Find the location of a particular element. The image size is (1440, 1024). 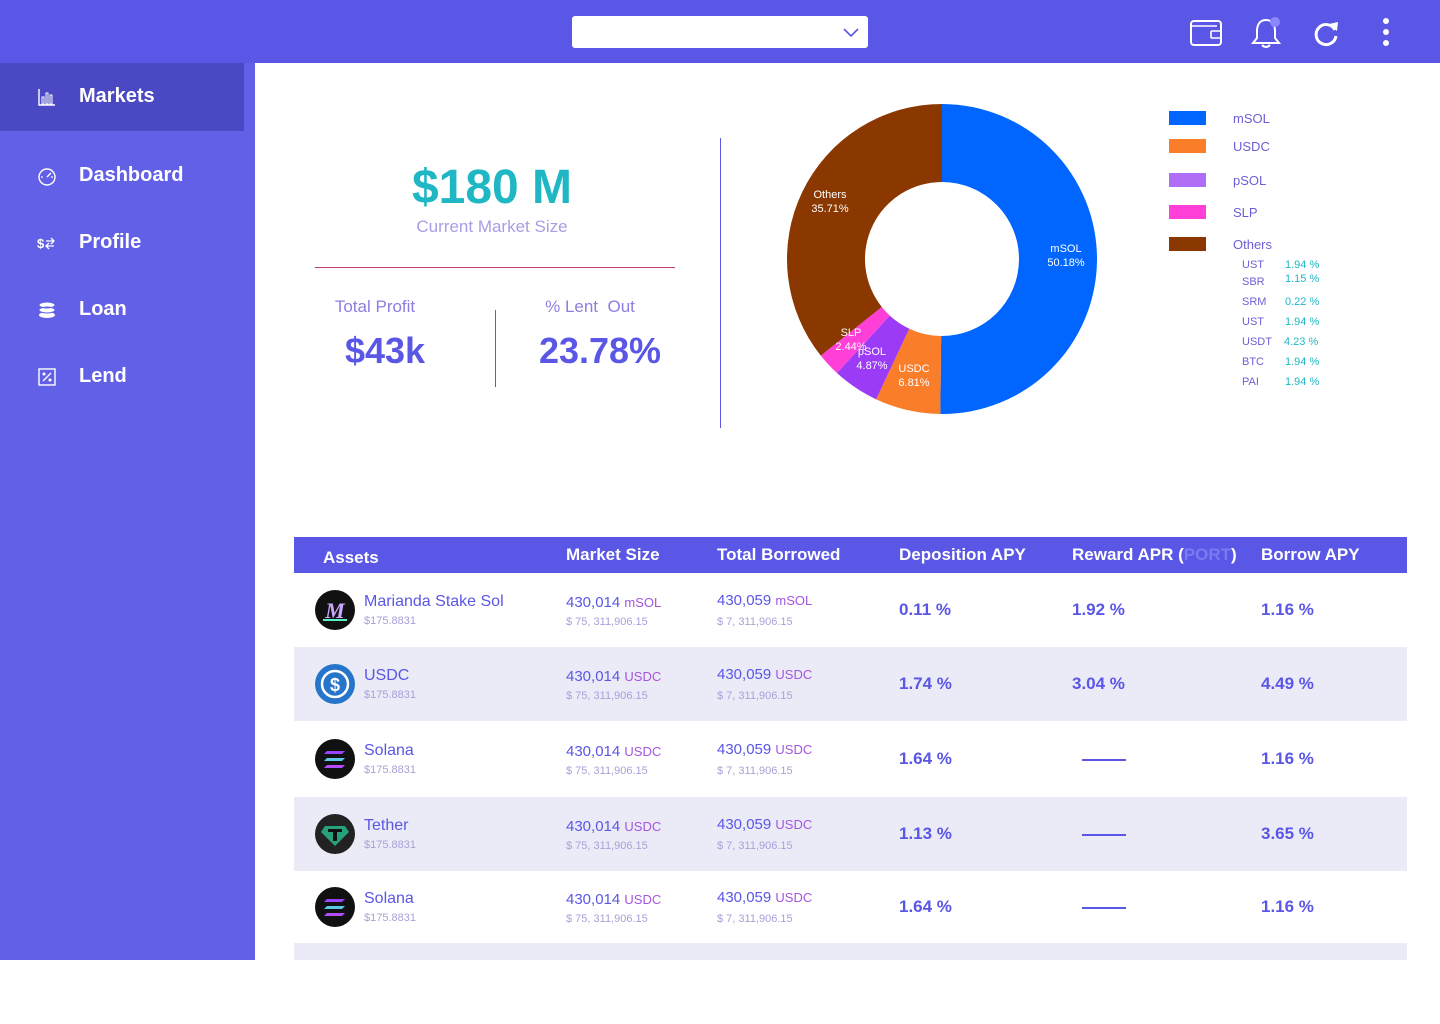

market-size-value: $180 M is located at coordinates (492, 187).